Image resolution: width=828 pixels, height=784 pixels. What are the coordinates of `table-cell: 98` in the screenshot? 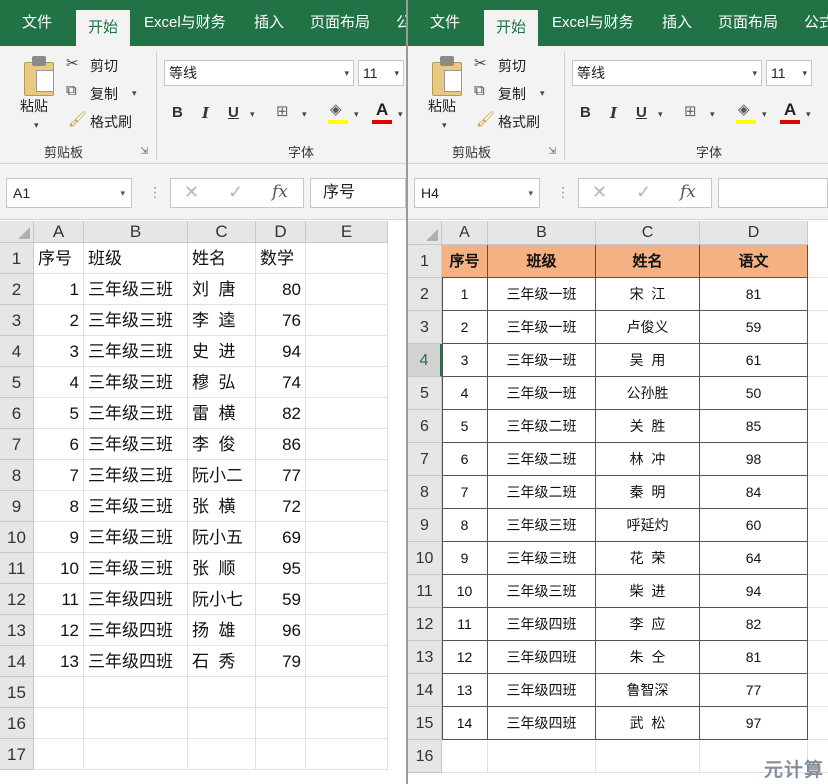 It's located at (754, 459).